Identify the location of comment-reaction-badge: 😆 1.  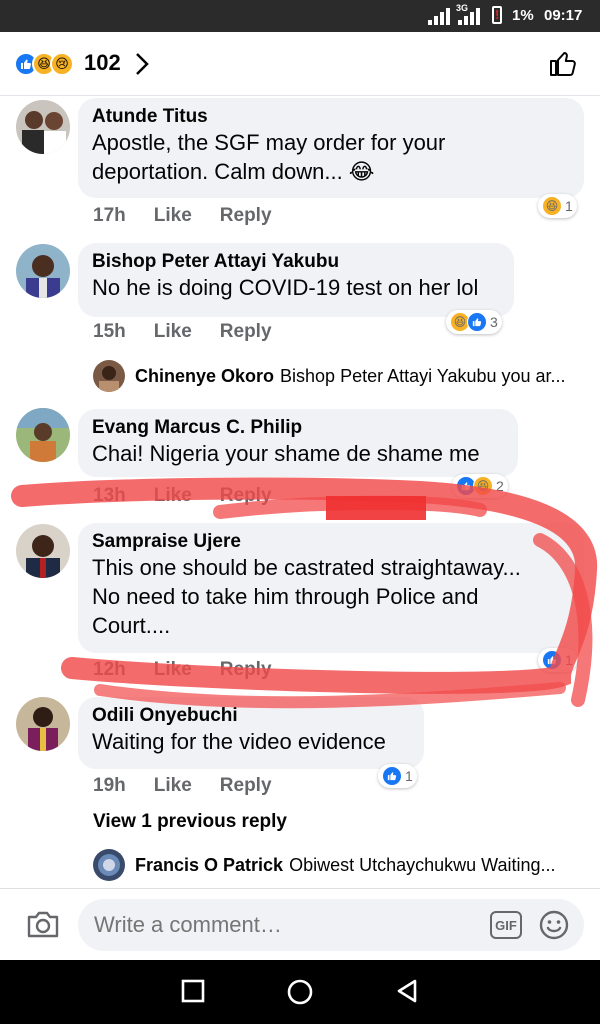
(557, 206).